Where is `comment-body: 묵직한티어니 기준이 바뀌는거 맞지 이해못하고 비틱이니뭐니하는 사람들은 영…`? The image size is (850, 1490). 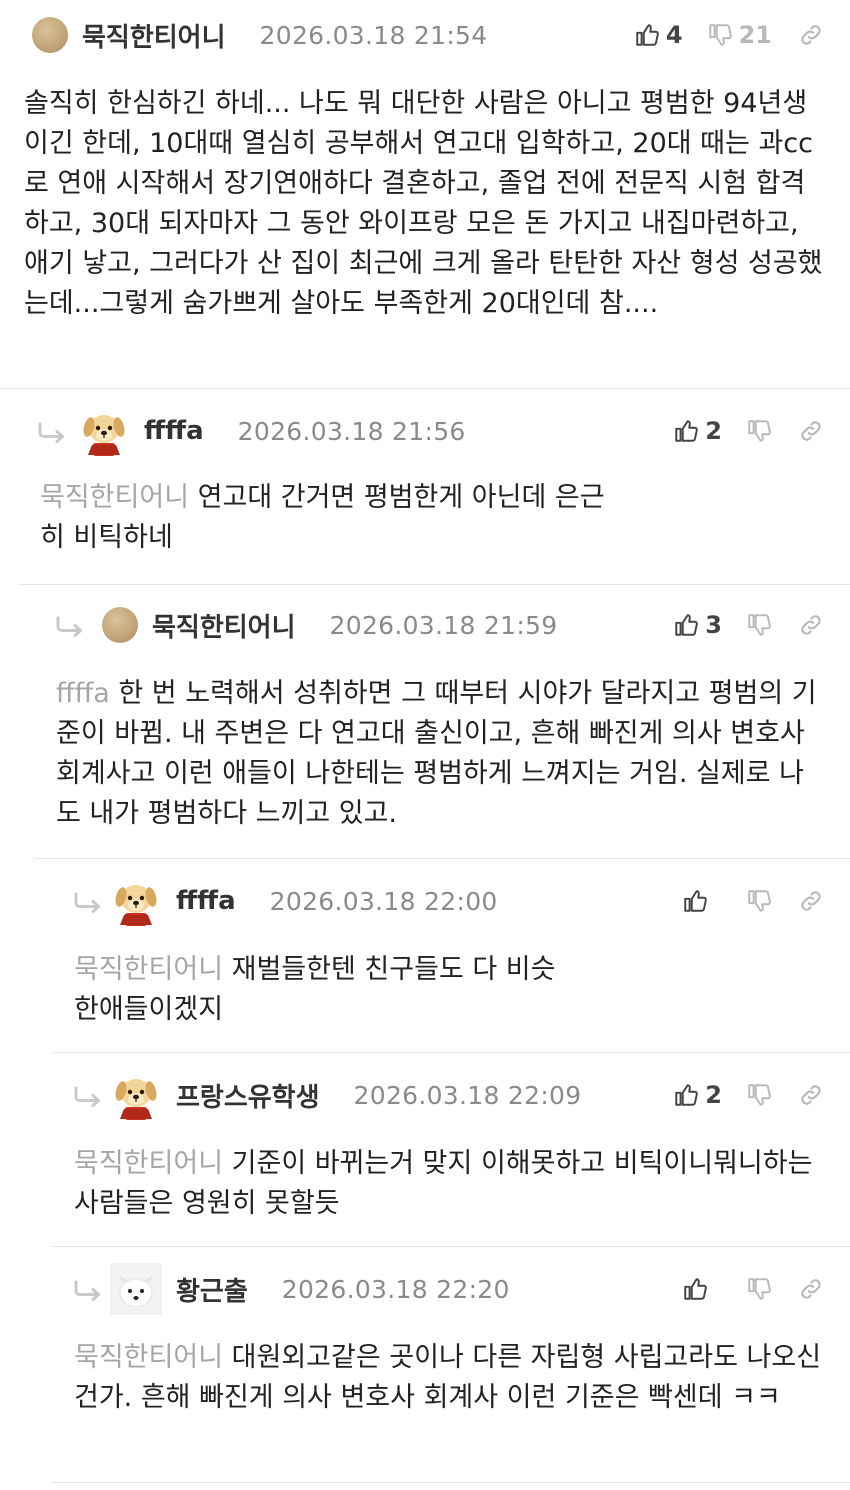 comment-body: 묵직한티어니 기준이 바뀌는거 맞지 이해못하고 비틱이니뭐니하는 사람들은 영… is located at coordinates (449, 1184).